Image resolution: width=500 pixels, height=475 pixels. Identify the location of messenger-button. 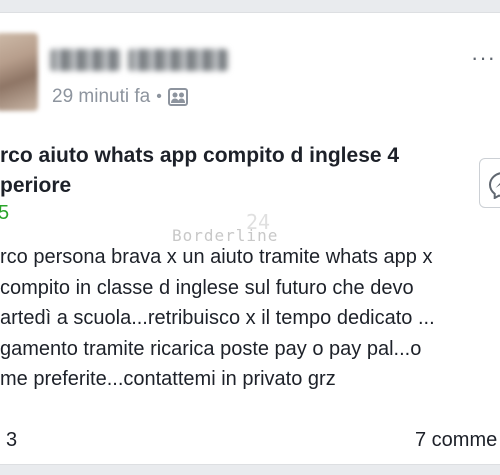
(489, 183).